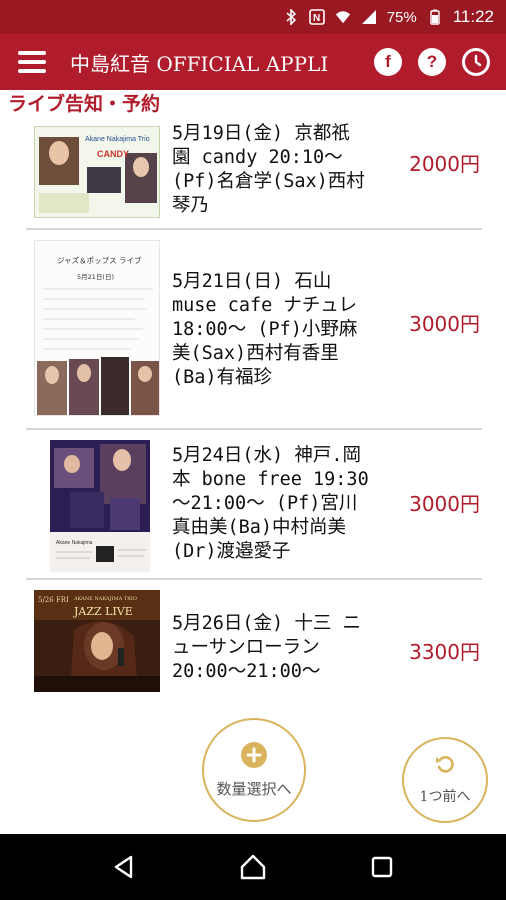 The image size is (506, 900). Describe the element at coordinates (105, 599) in the screenshot. I see `svg-text: AKANE NAKAJIMA TRIO` at that location.